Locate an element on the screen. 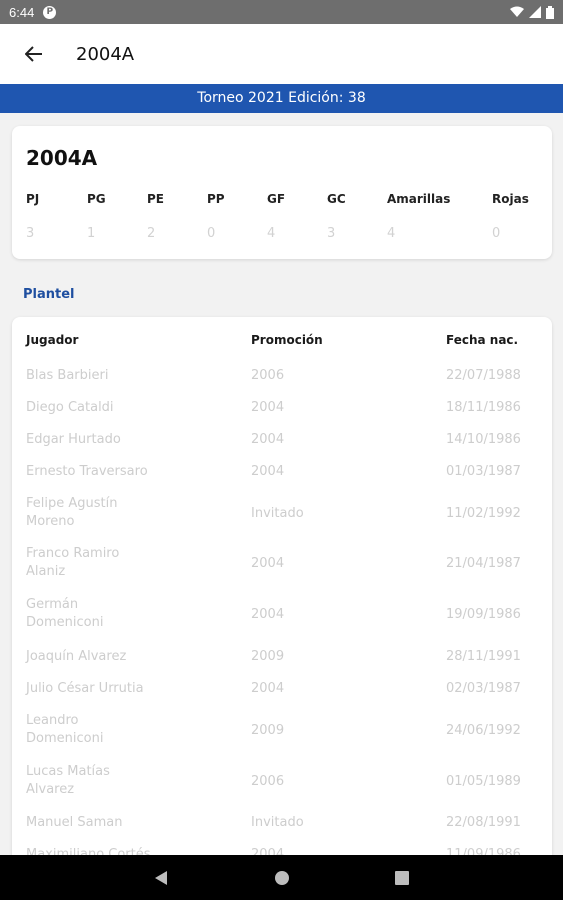  stat-label-pj: PJ is located at coordinates (33, 199).